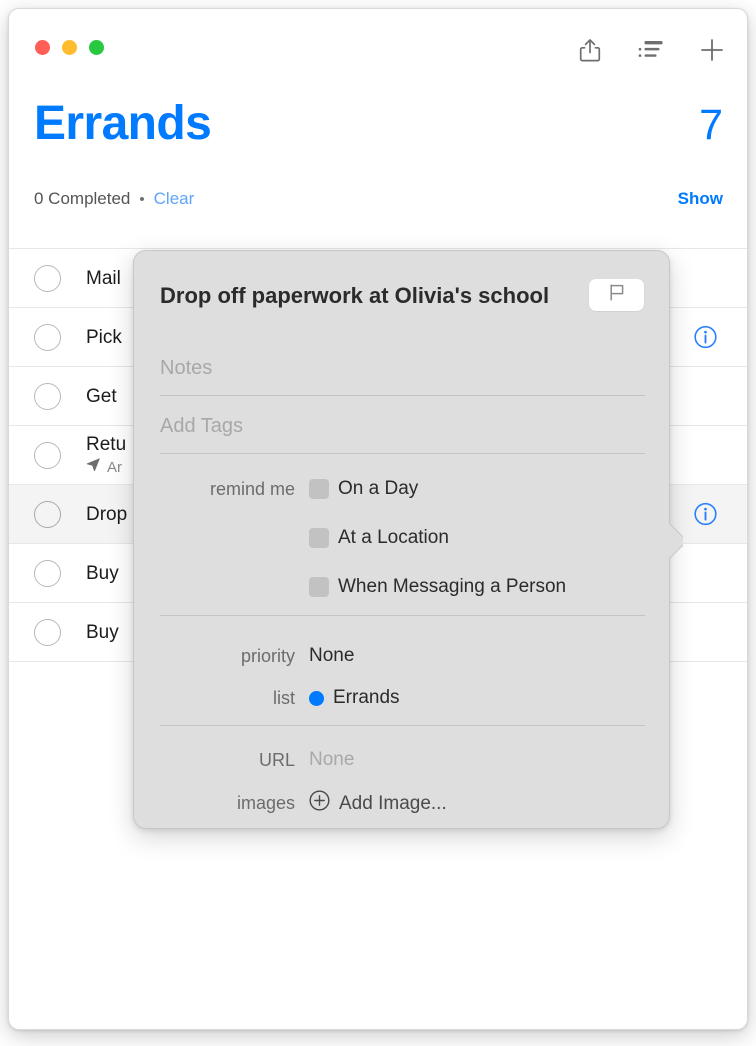  Describe the element at coordinates (265, 803) in the screenshot. I see `images-label: images` at that location.